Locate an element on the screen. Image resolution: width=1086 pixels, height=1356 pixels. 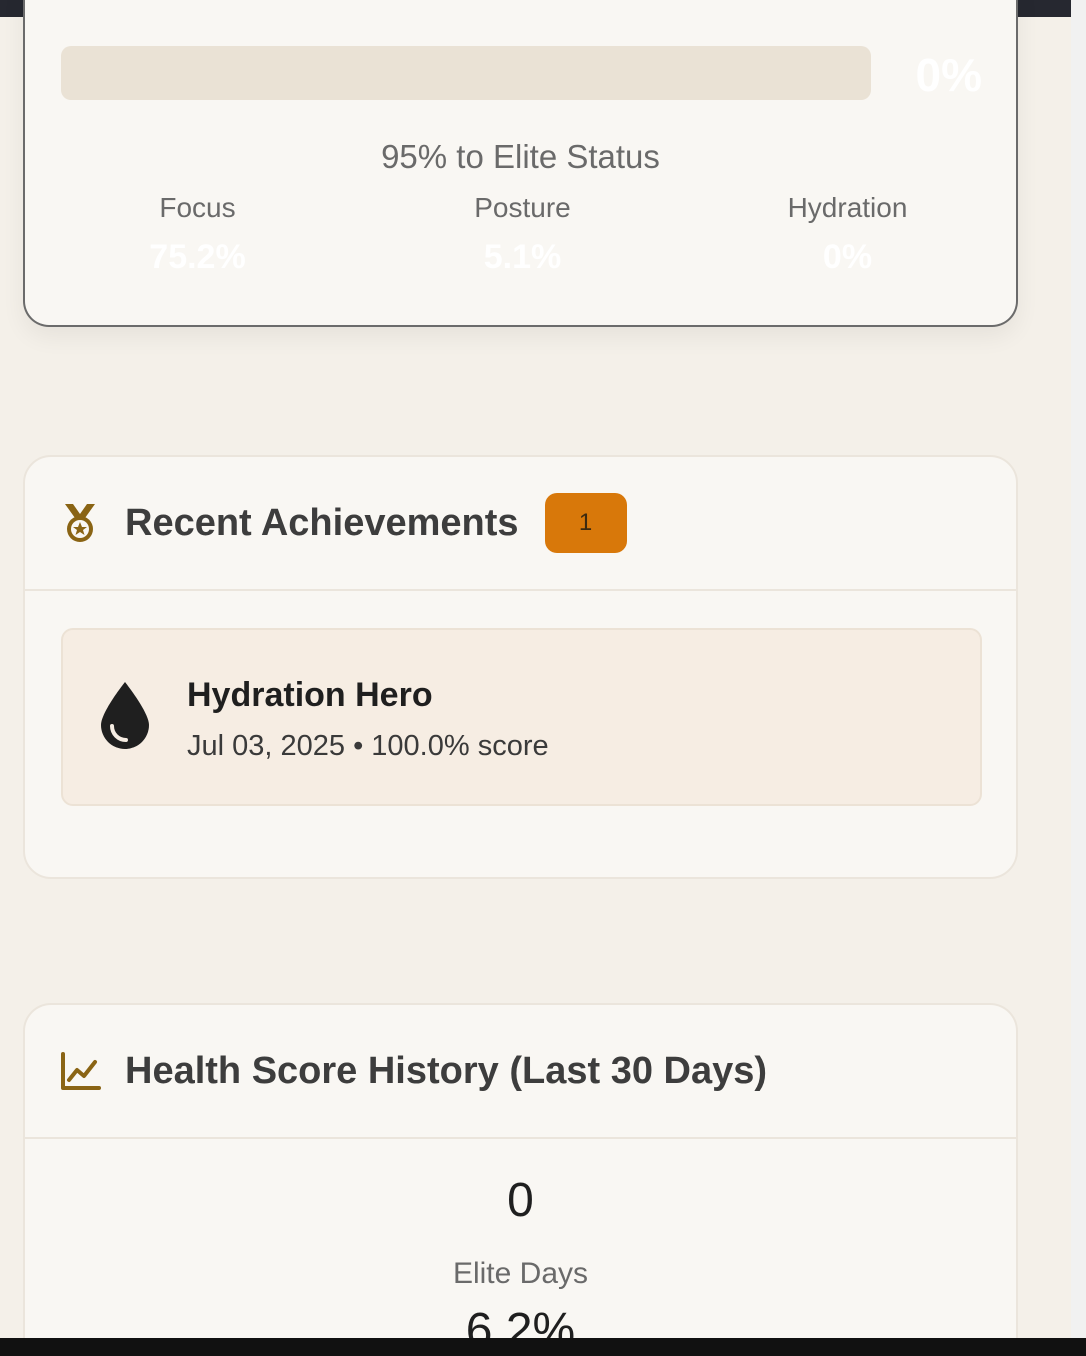
history-stat-value: 0 is located at coordinates (520, 1200).